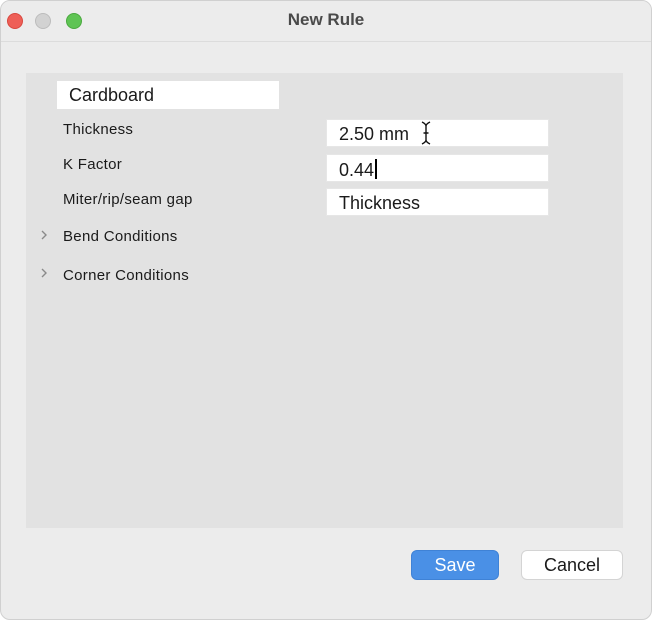 This screenshot has height=620, width=652. I want to click on thickness-field: 2.50 mm, so click(437, 133).